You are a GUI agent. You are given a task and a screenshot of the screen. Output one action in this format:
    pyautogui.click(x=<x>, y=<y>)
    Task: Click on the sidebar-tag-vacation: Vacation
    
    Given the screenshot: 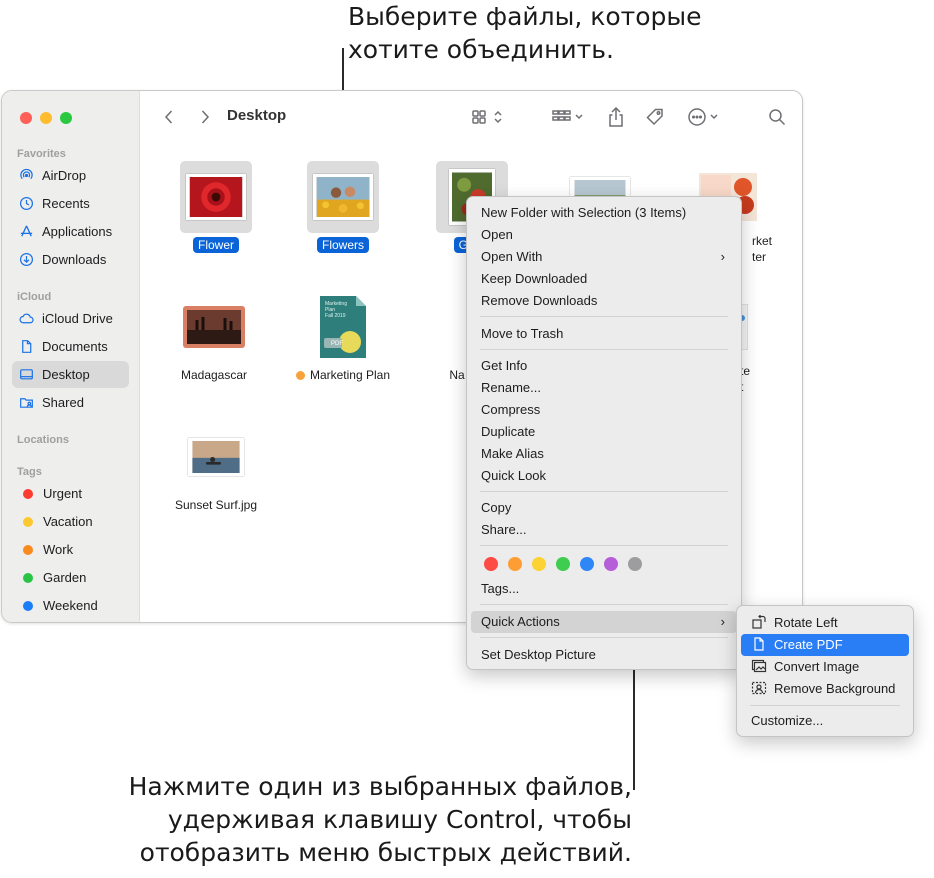 What is the action you would take?
    pyautogui.click(x=70, y=521)
    